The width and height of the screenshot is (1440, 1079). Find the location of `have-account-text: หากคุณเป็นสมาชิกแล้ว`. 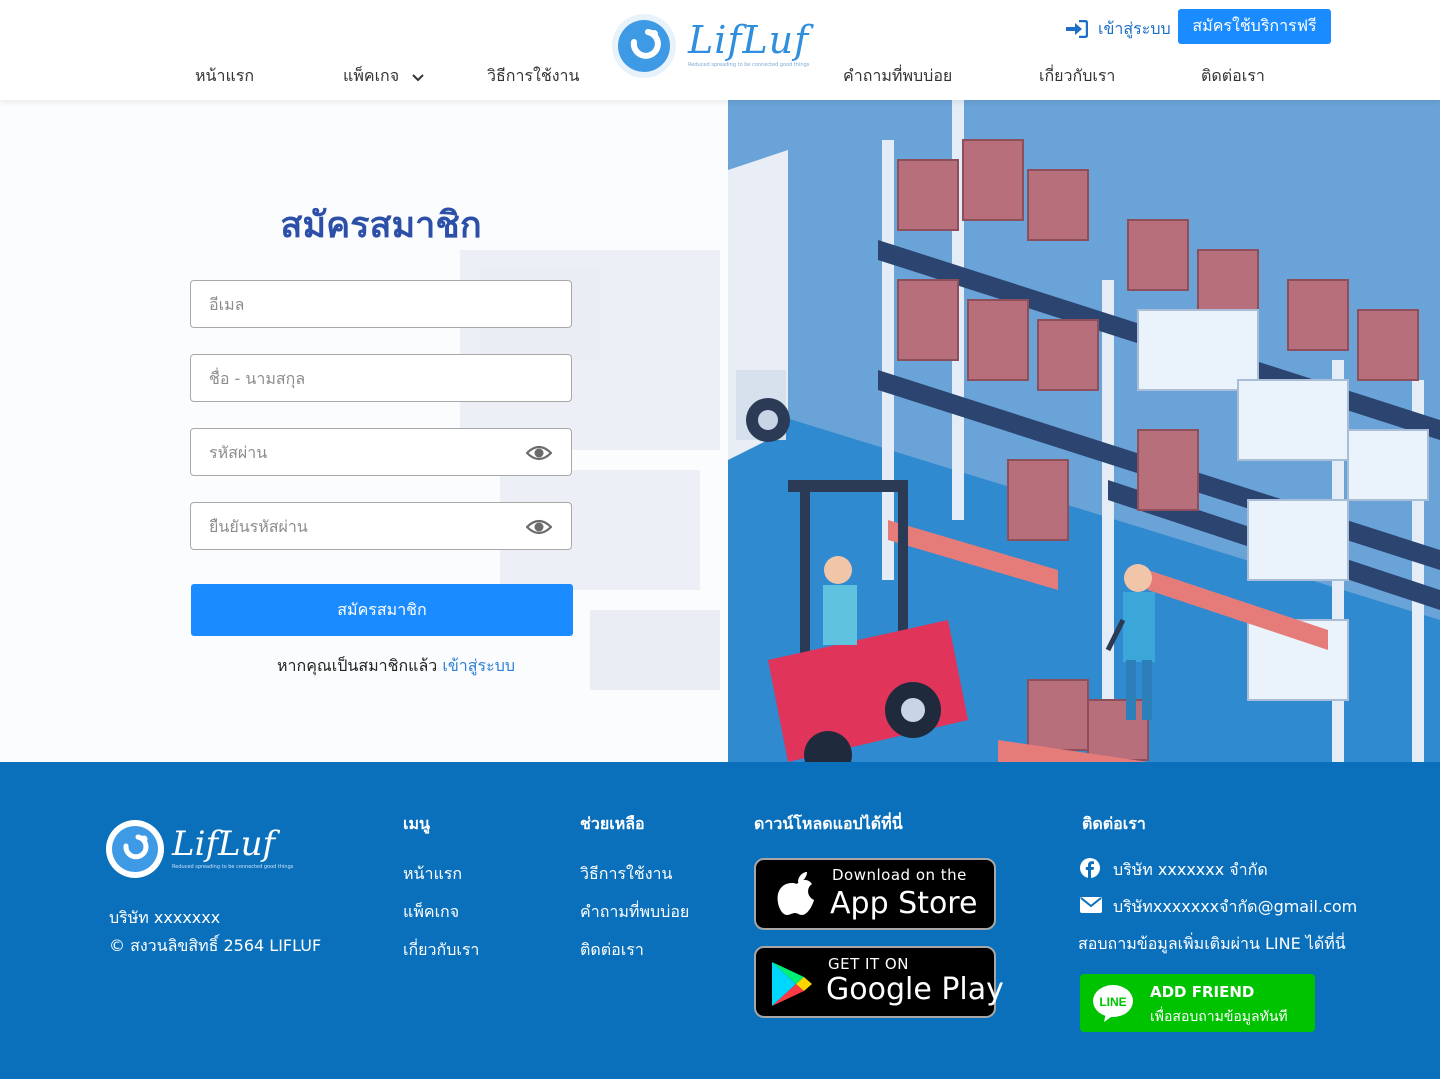

have-account-text: หากคุณเป็นสมาชิกแล้ว is located at coordinates (357, 665).